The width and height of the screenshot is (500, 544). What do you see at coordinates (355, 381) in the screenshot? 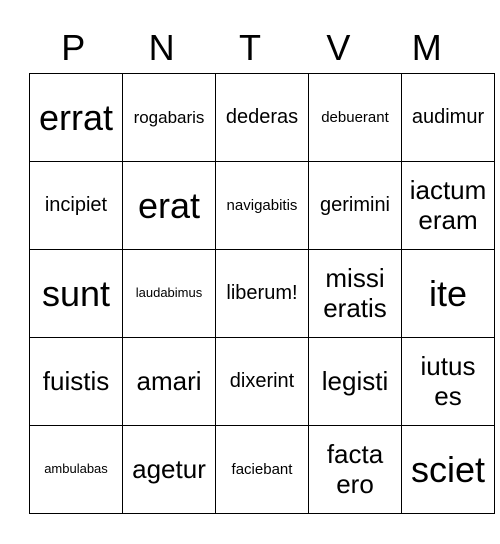
I see `bingo-cell: legisti` at bounding box center [355, 381].